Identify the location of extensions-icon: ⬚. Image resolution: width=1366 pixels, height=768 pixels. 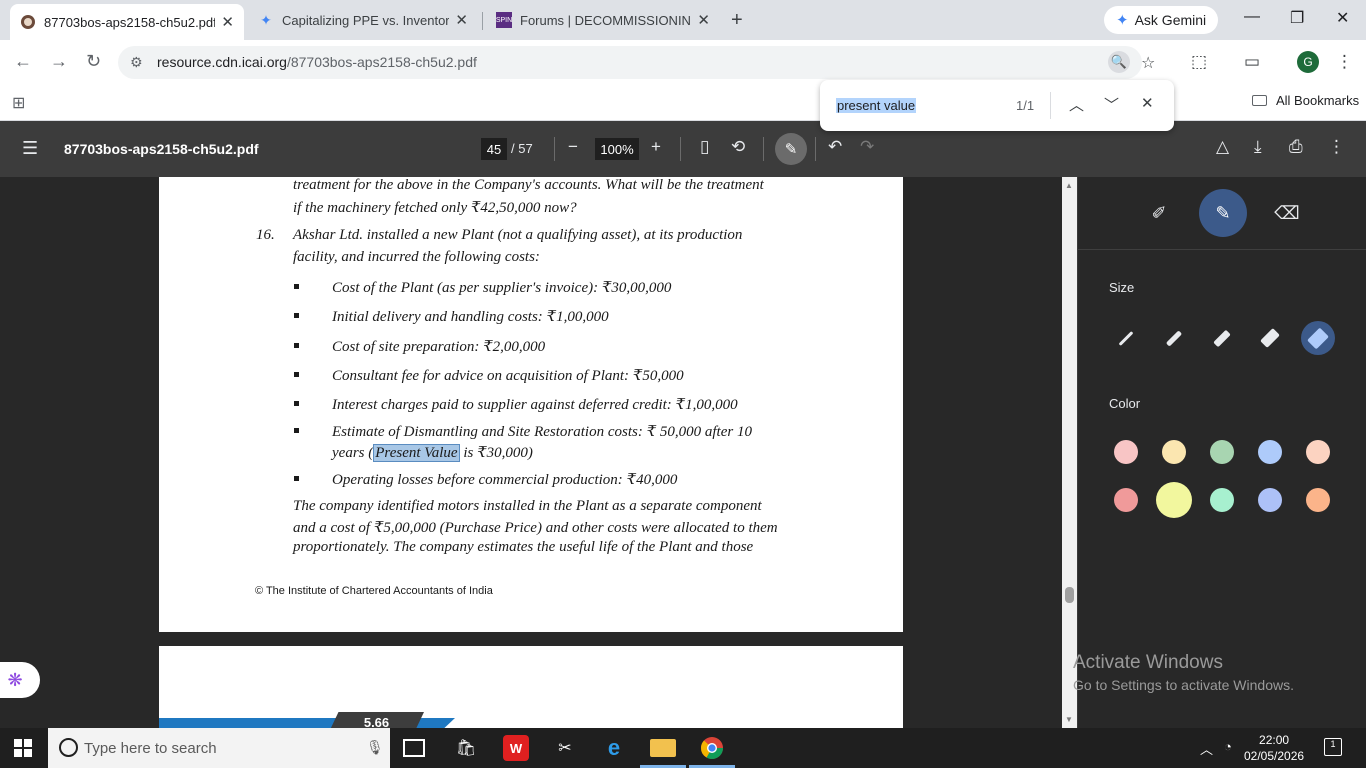
(1199, 62).